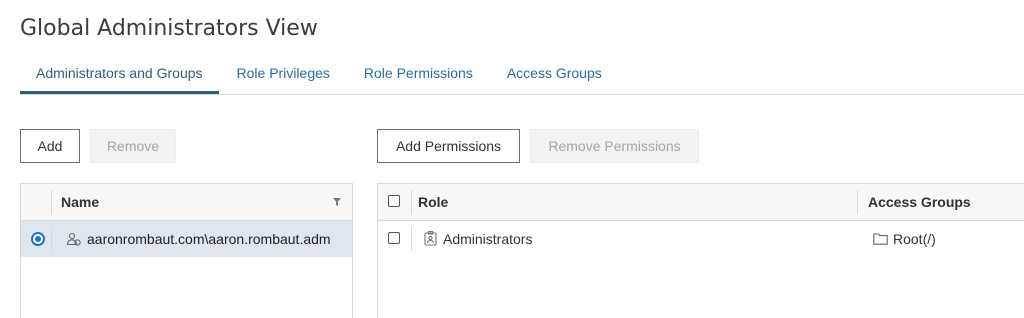 Image resolution: width=1024 pixels, height=318 pixels. What do you see at coordinates (433, 202) in the screenshot?
I see `column-header-role: Role` at bounding box center [433, 202].